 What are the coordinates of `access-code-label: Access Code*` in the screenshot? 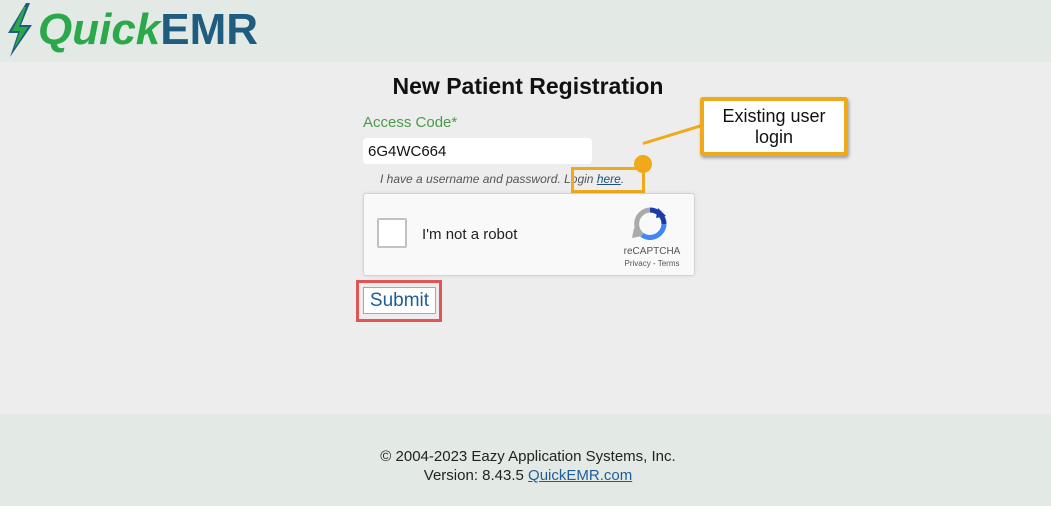 It's located at (410, 122).